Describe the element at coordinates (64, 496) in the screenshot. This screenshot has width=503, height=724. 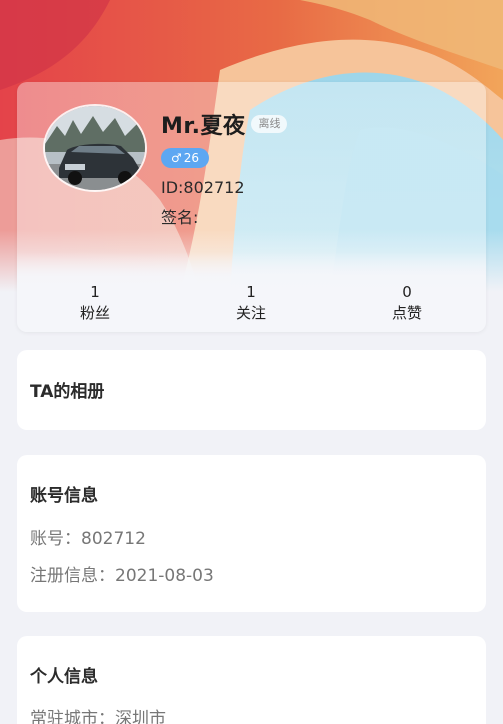
I see `account-info-title: 账号信息` at that location.